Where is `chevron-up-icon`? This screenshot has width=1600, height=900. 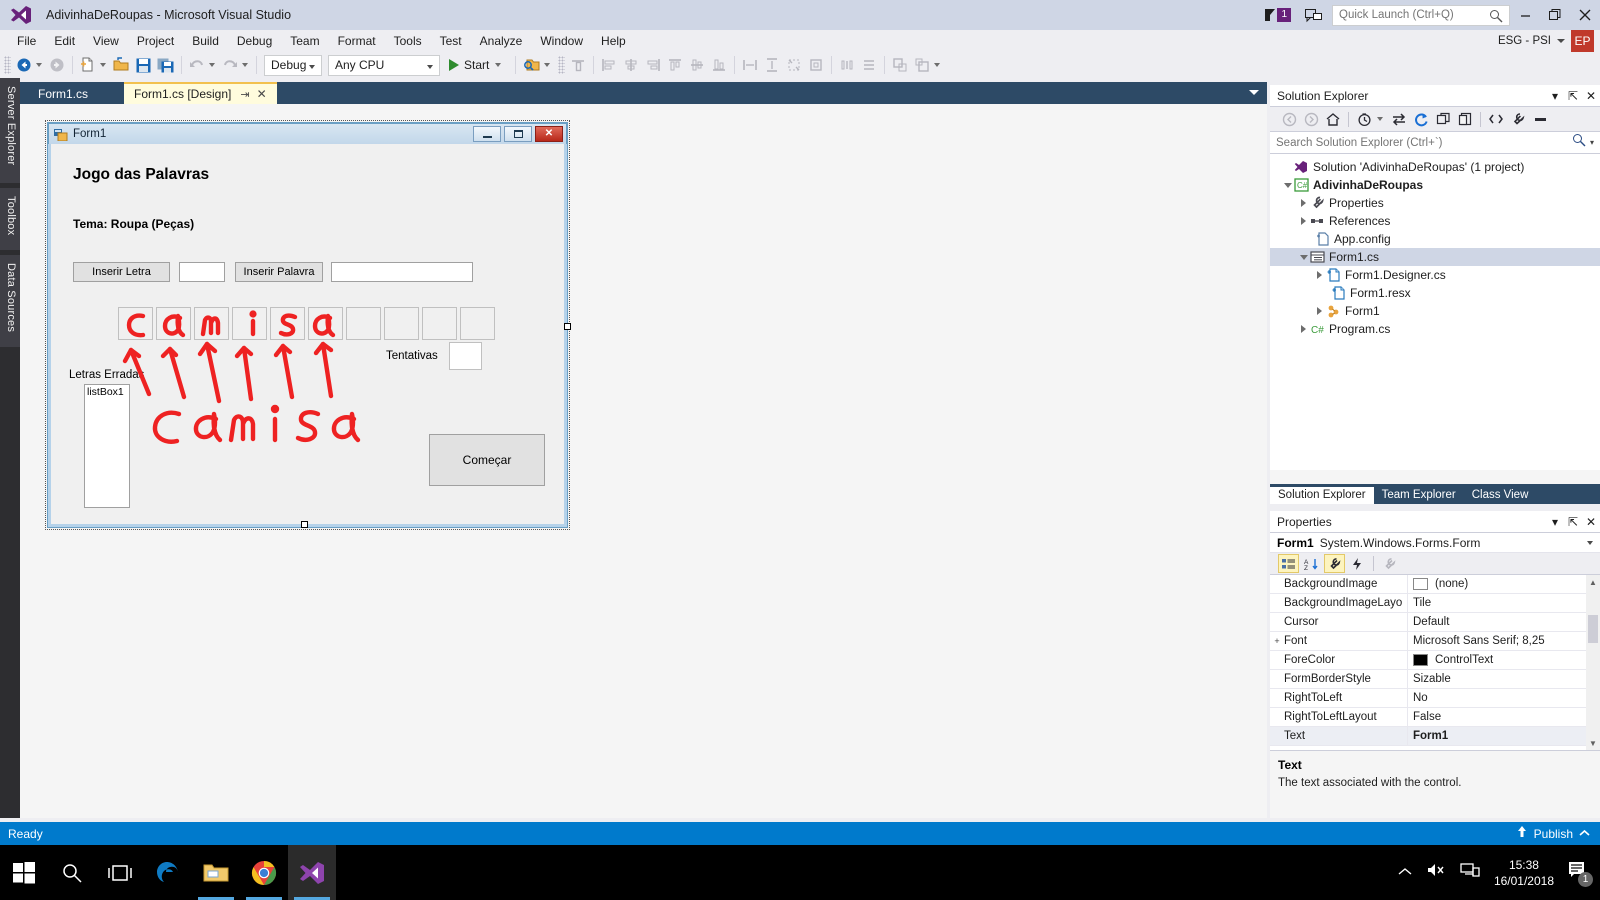 chevron-up-icon is located at coordinates (1584, 834).